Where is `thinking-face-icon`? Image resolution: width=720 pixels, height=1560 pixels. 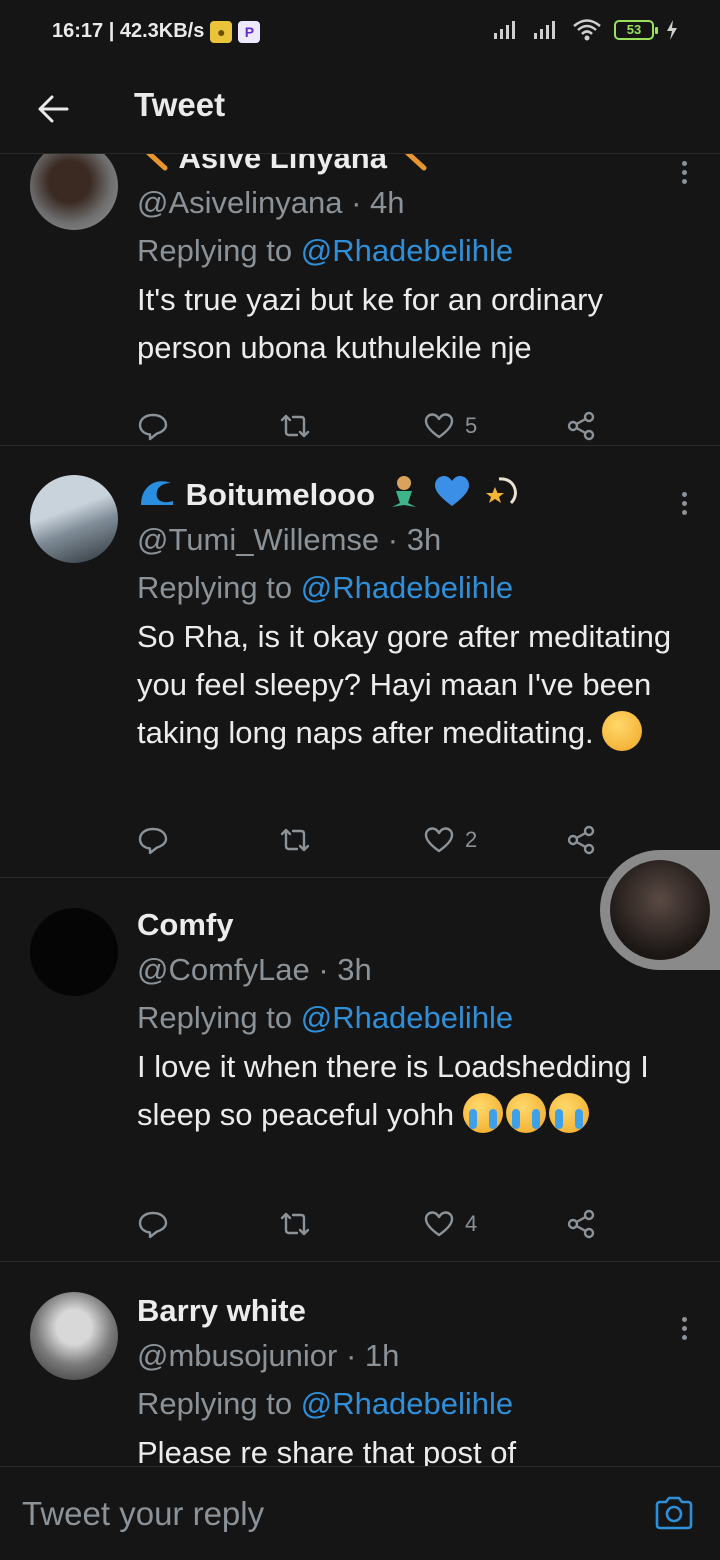 thinking-face-icon is located at coordinates (622, 731).